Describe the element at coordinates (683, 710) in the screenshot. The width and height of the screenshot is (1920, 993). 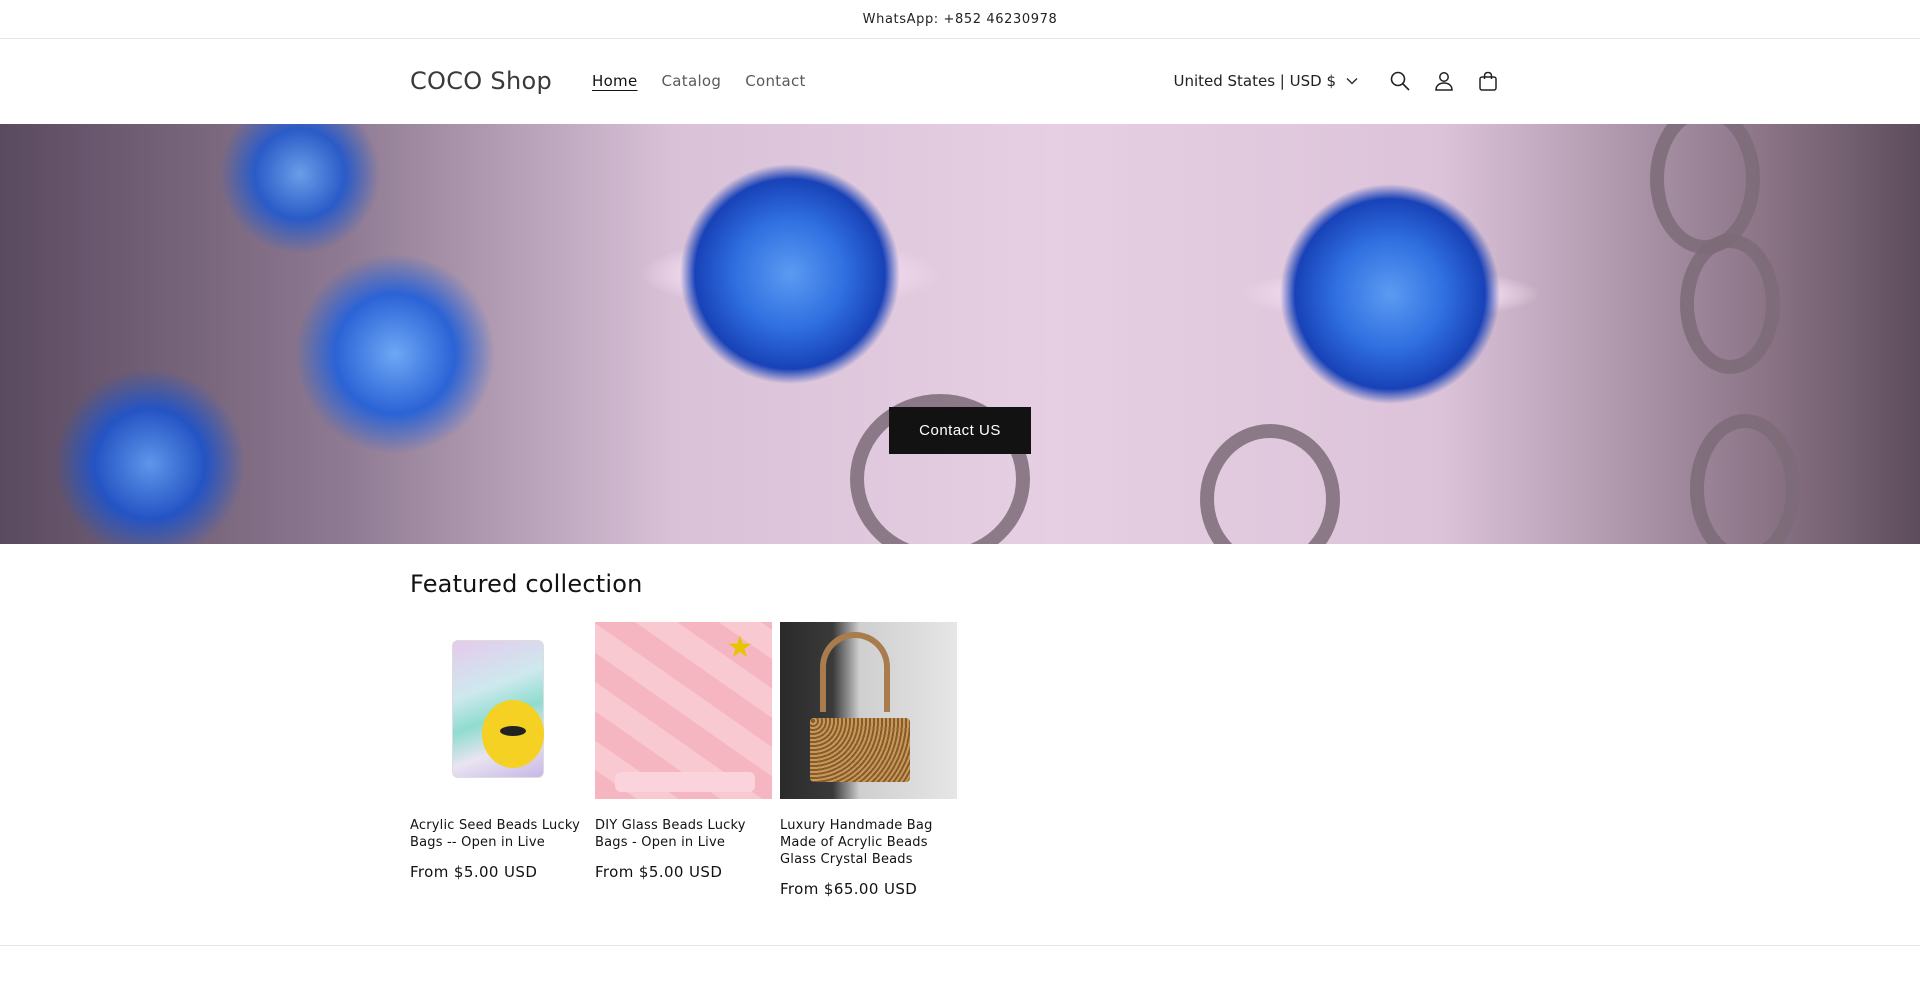
I see `product-image: ★` at that location.